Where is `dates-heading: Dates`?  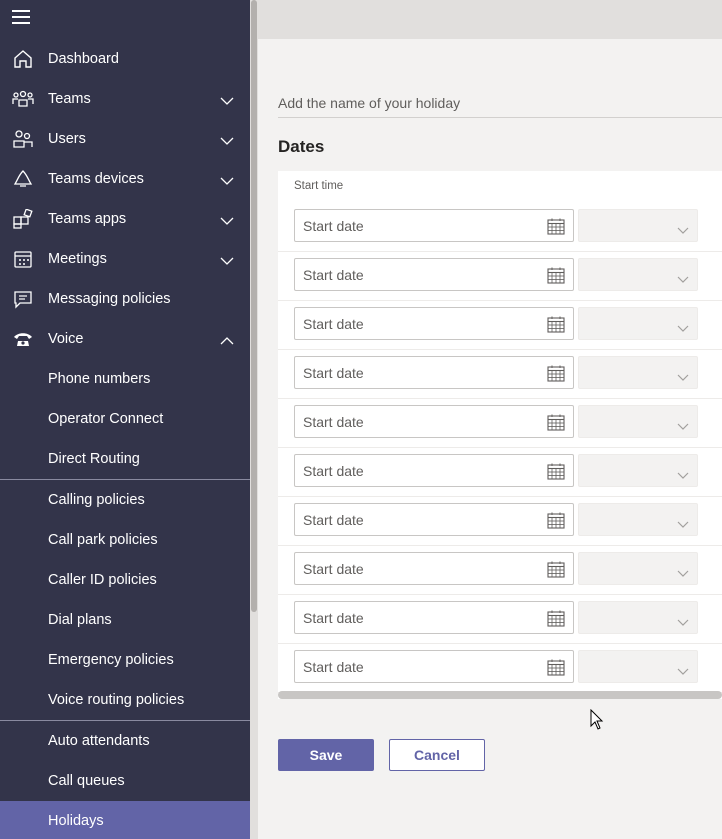 dates-heading: Dates is located at coordinates (301, 146).